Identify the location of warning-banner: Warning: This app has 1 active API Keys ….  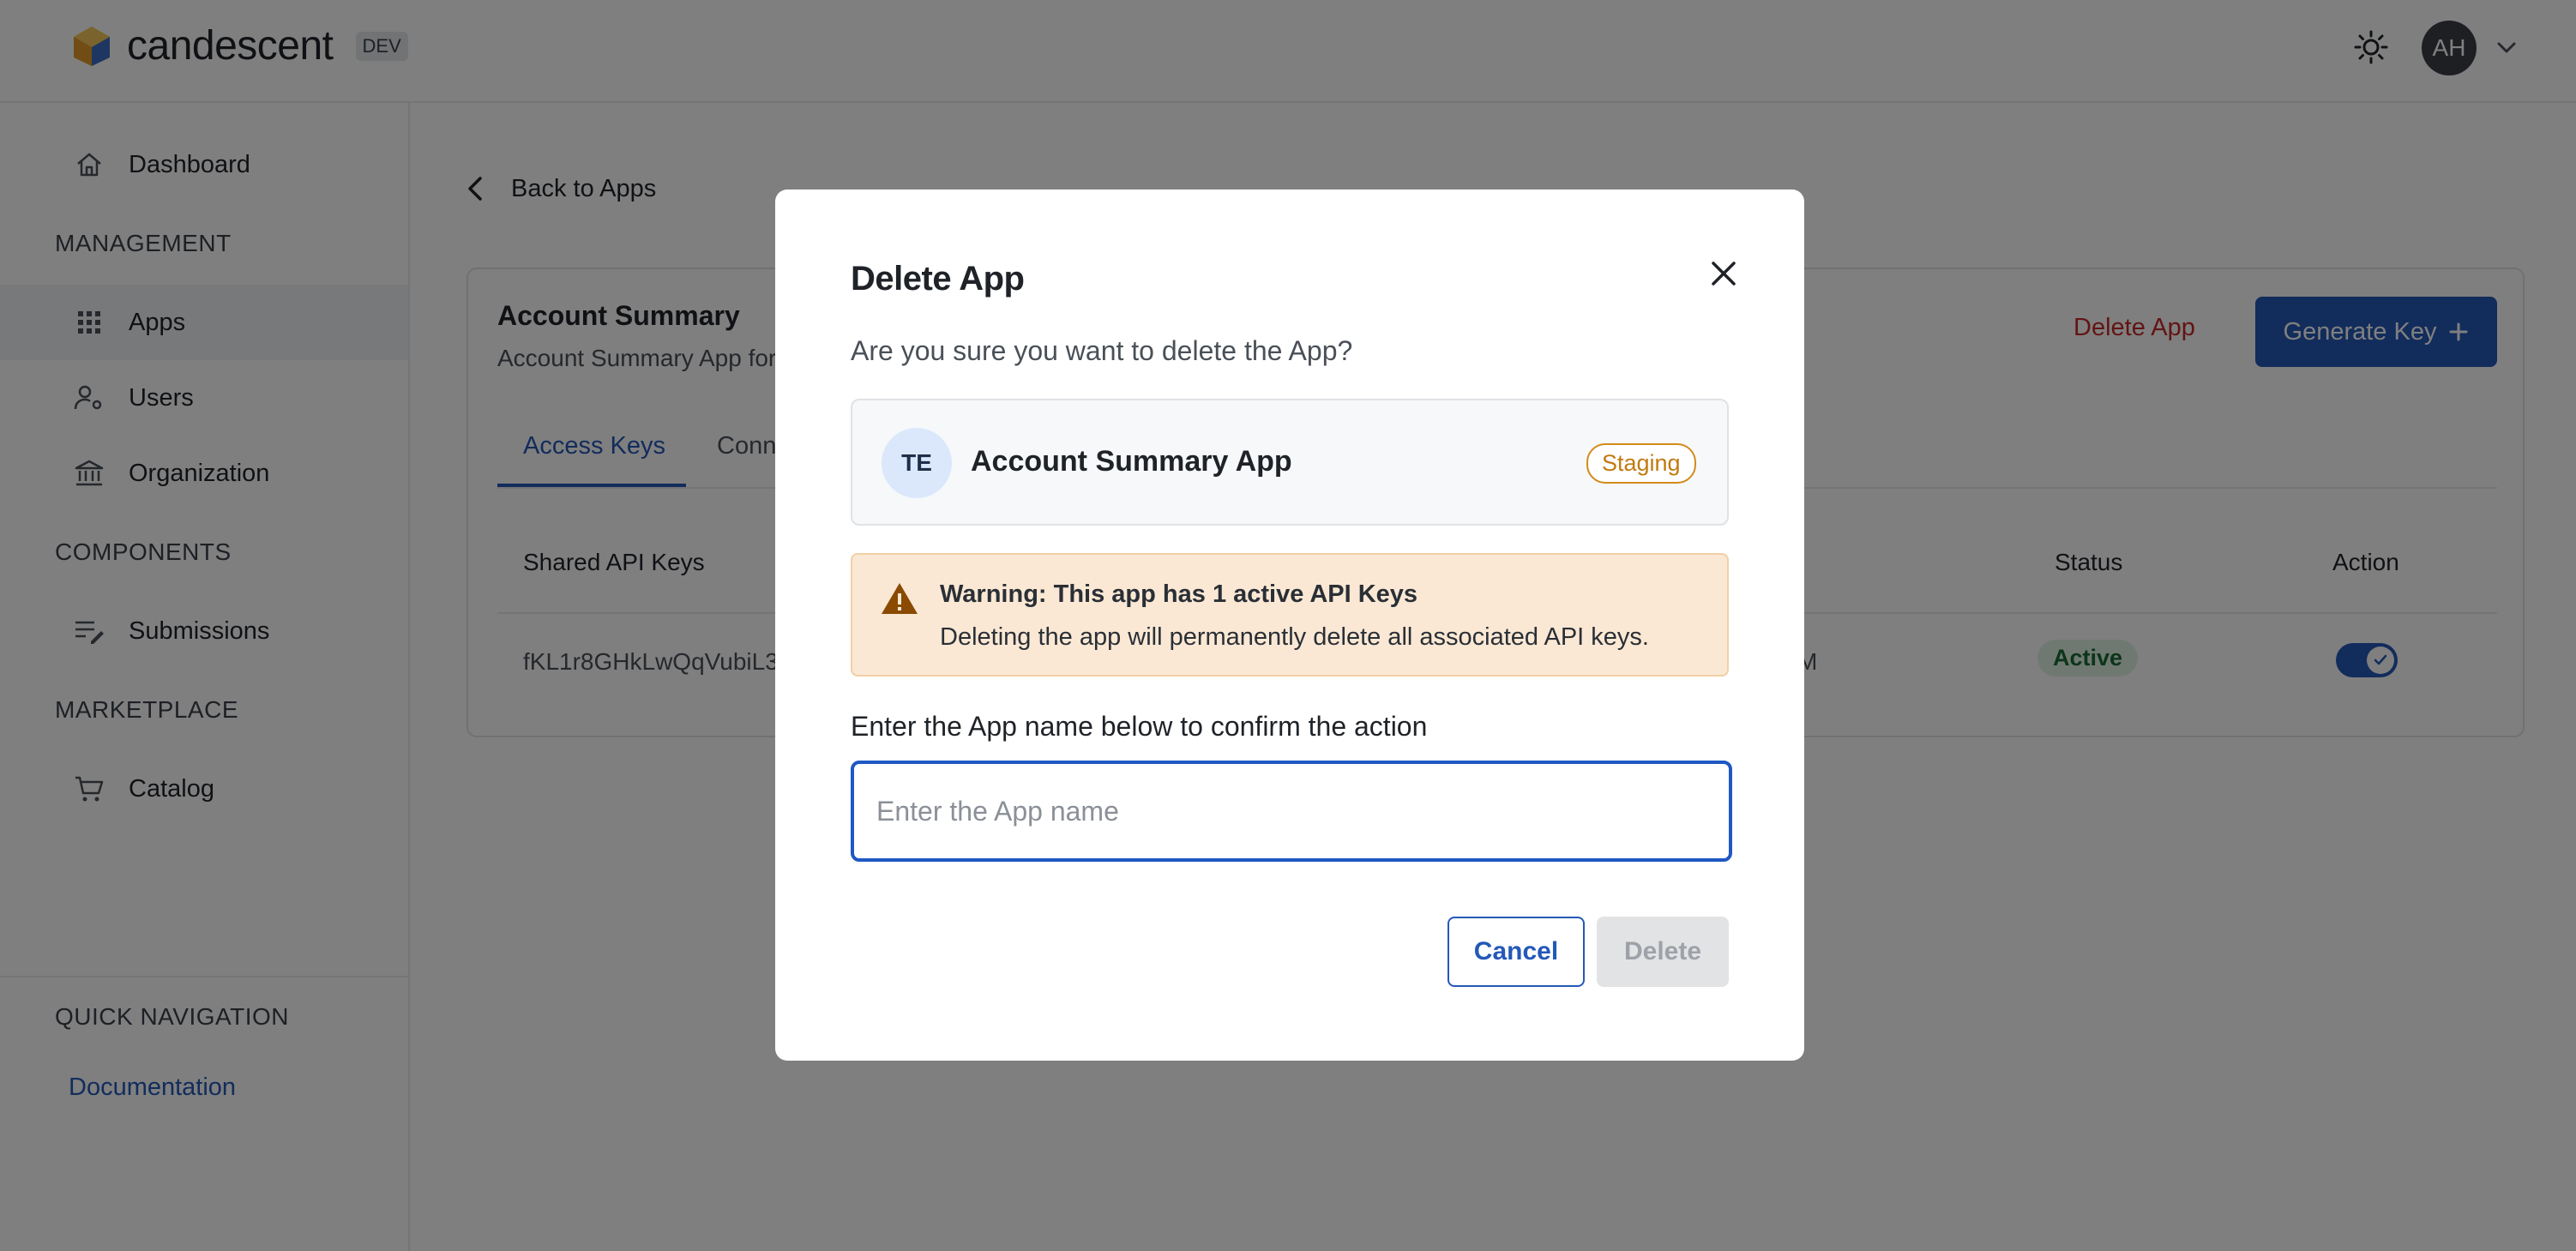
(1290, 615).